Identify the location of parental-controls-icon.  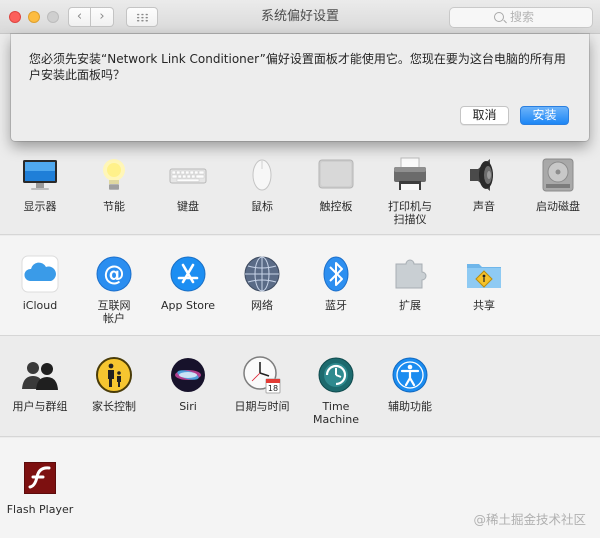
(114, 375).